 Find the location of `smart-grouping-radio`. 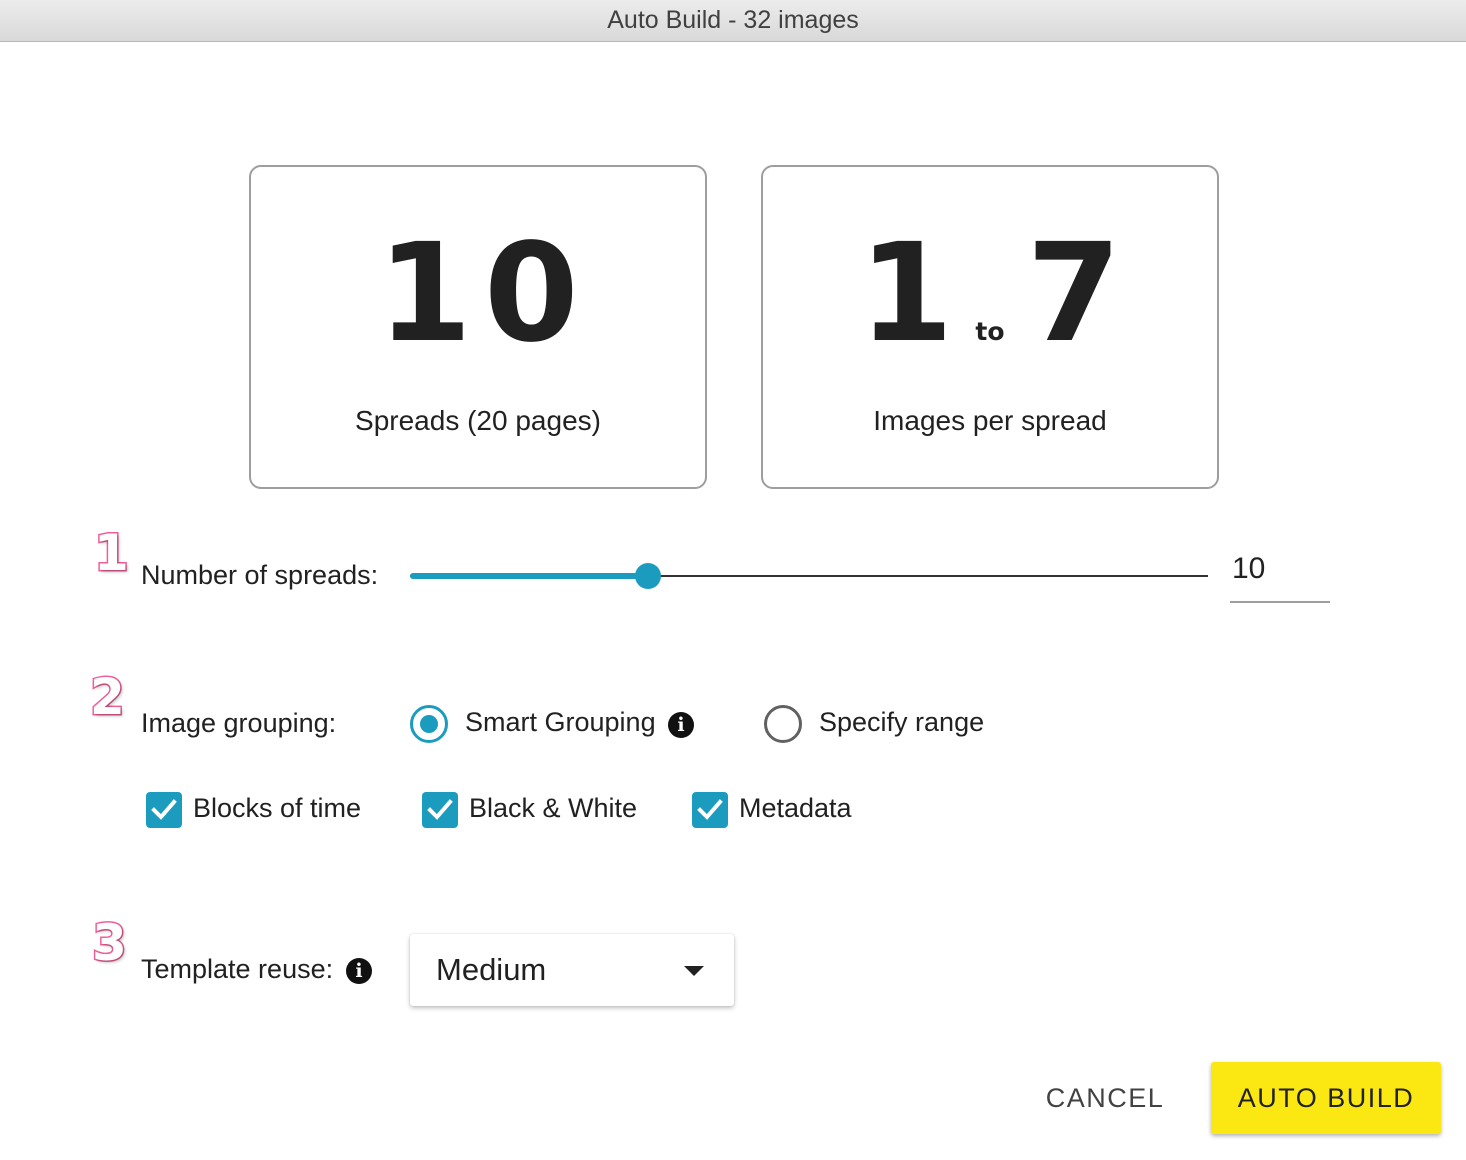

smart-grouping-radio is located at coordinates (429, 724).